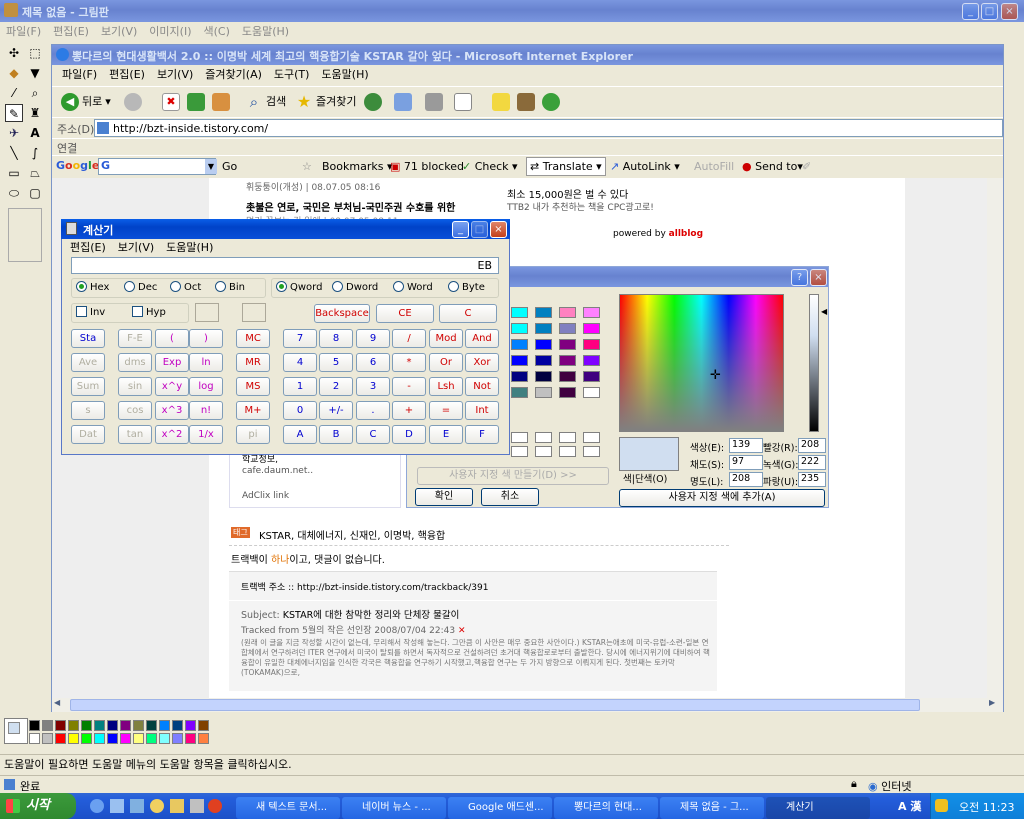 This screenshot has height=819, width=1024. Describe the element at coordinates (307, 166) in the screenshot. I see `google-bookmark-icon: ☆` at that location.